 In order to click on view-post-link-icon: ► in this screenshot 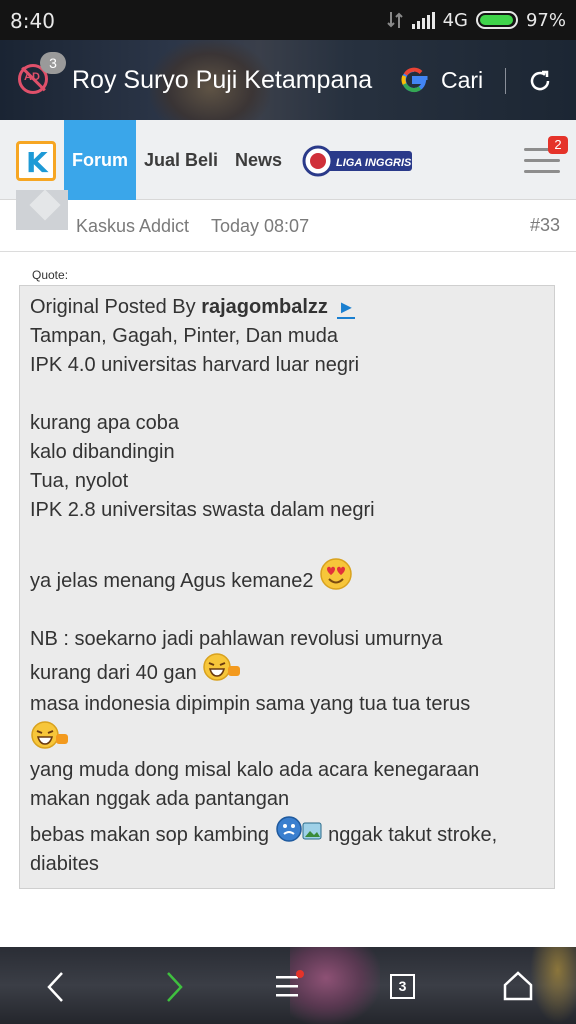, I will do `click(346, 308)`.